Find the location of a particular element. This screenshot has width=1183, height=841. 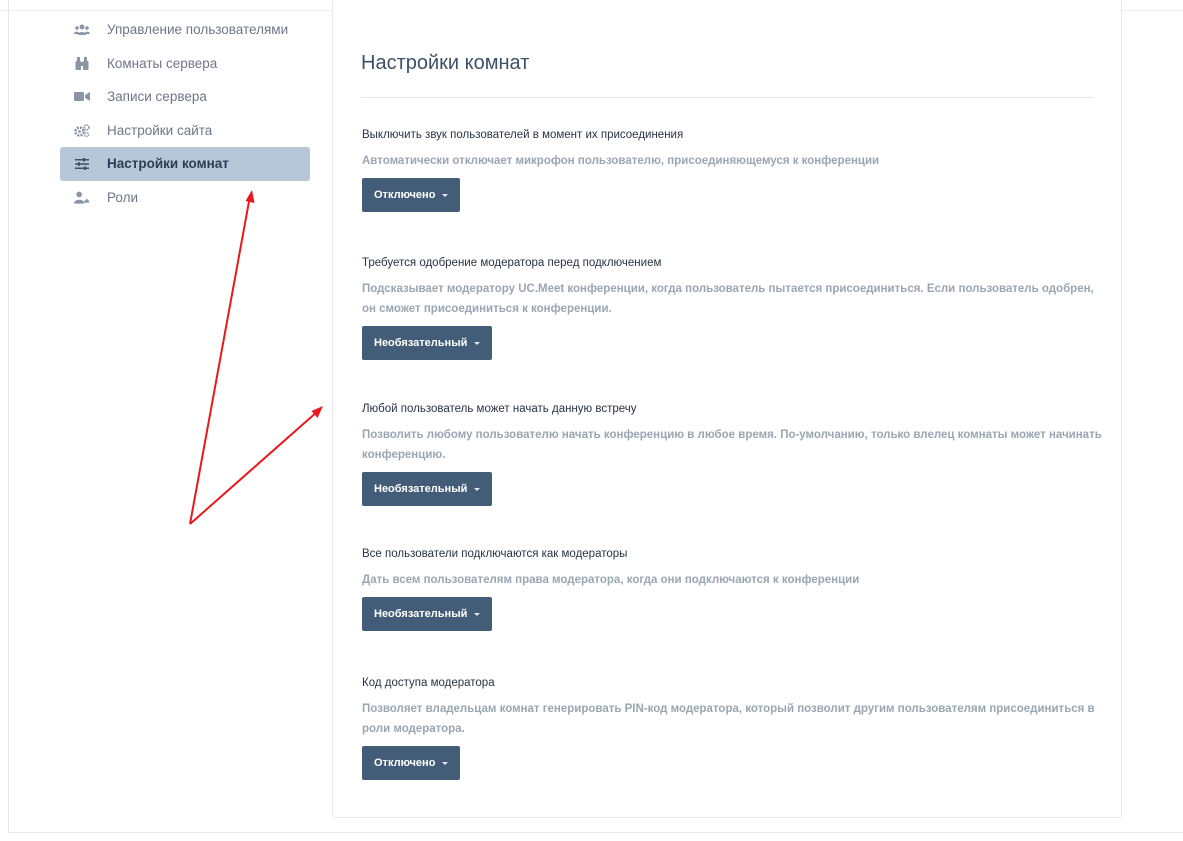

binoculars-icon is located at coordinates (82, 63).